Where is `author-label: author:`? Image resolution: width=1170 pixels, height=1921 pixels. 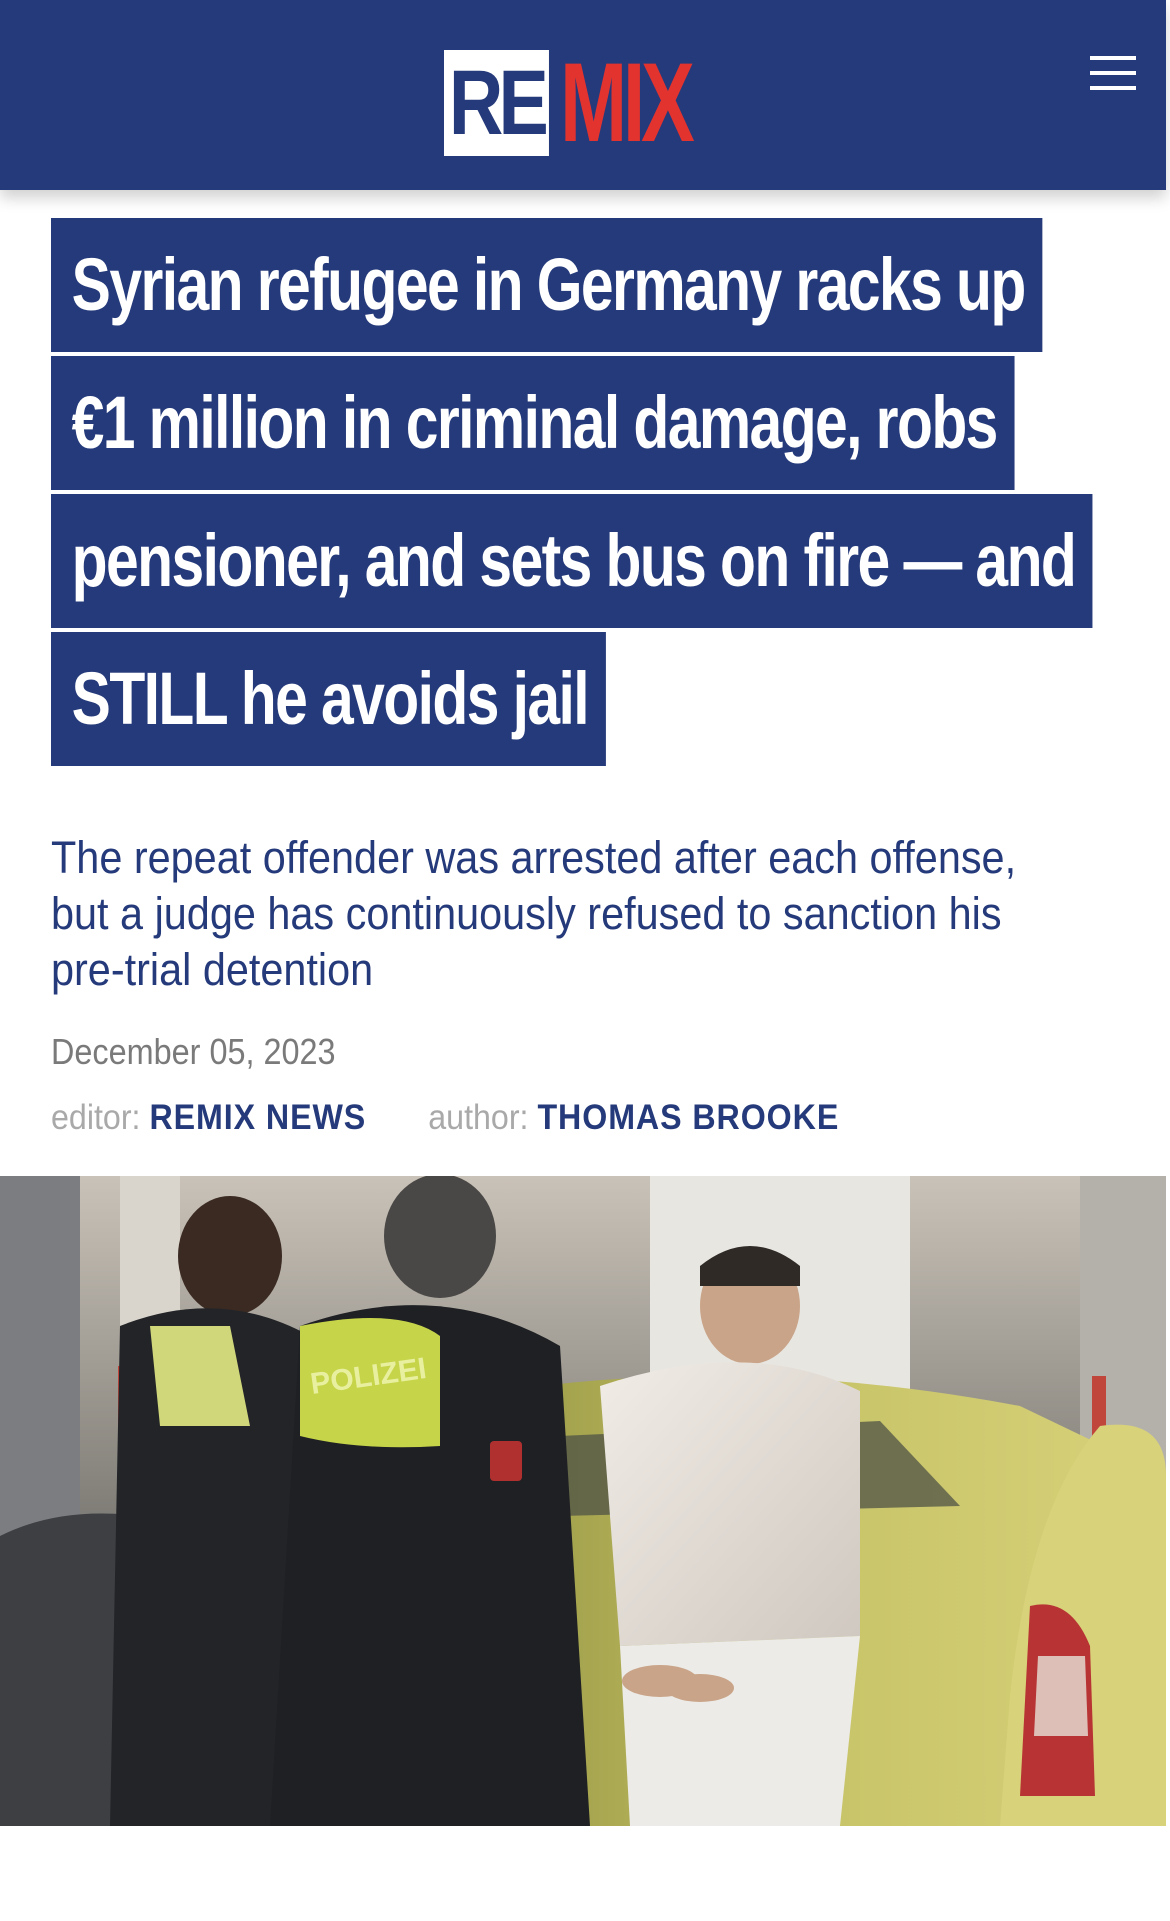 author-label: author: is located at coordinates (478, 1117).